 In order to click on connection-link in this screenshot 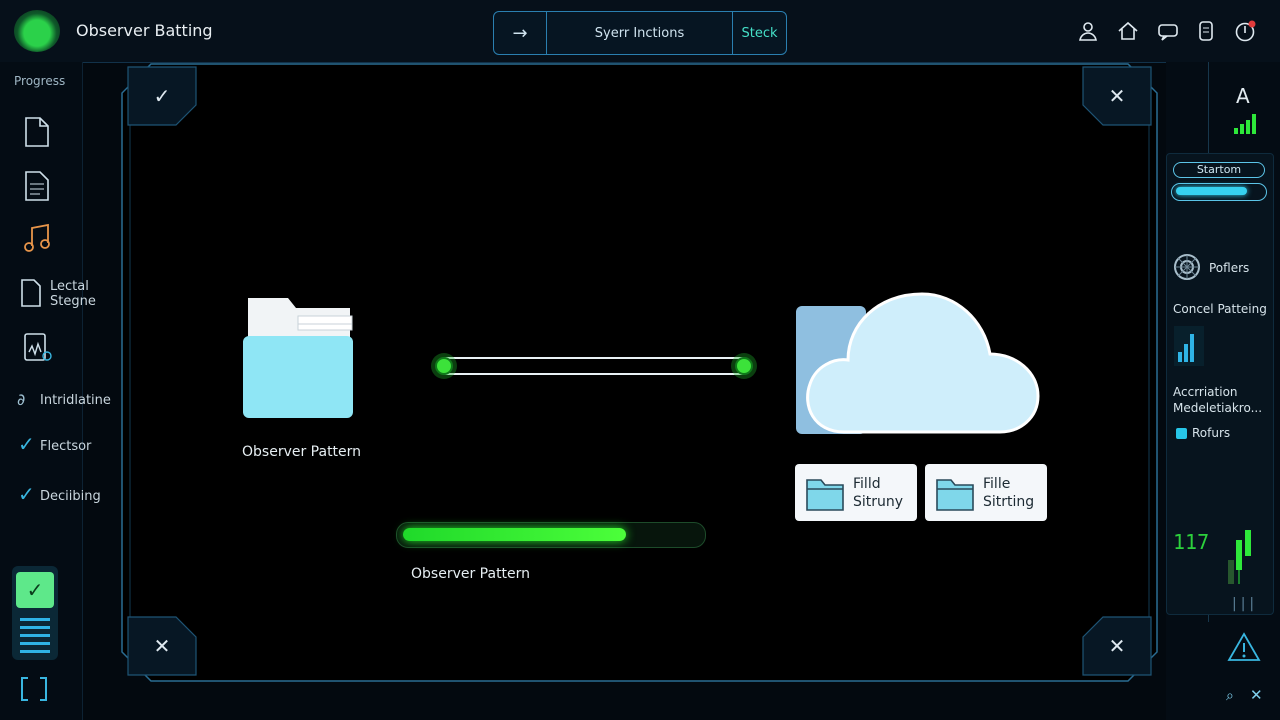, I will do `click(594, 366)`.